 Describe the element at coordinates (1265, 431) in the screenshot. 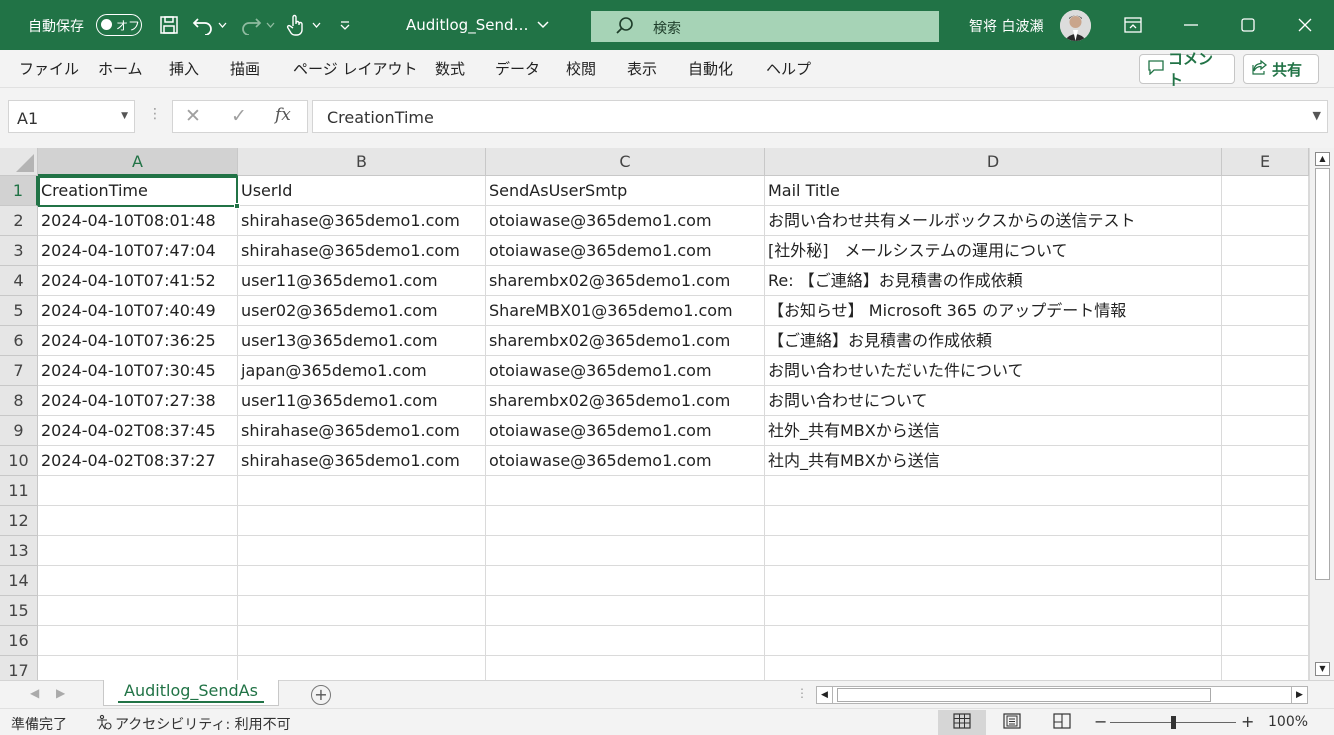

I see `cell-e9` at that location.